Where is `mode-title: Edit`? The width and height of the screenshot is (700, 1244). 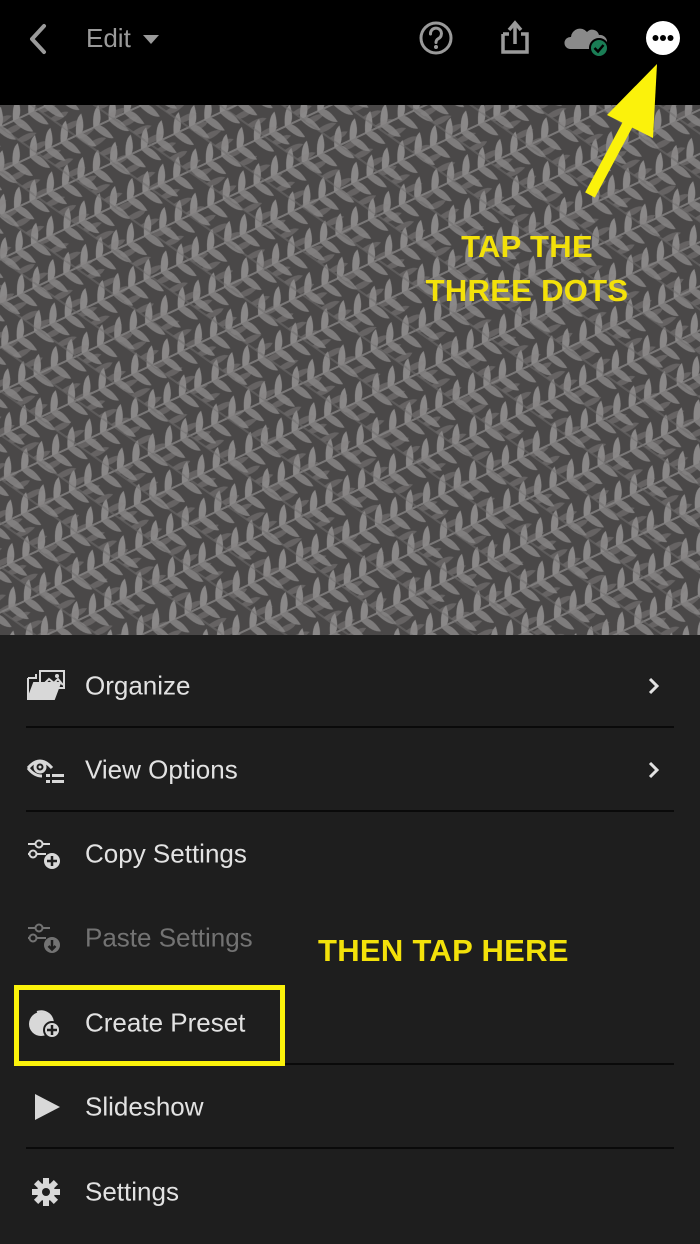 mode-title: Edit is located at coordinates (108, 37).